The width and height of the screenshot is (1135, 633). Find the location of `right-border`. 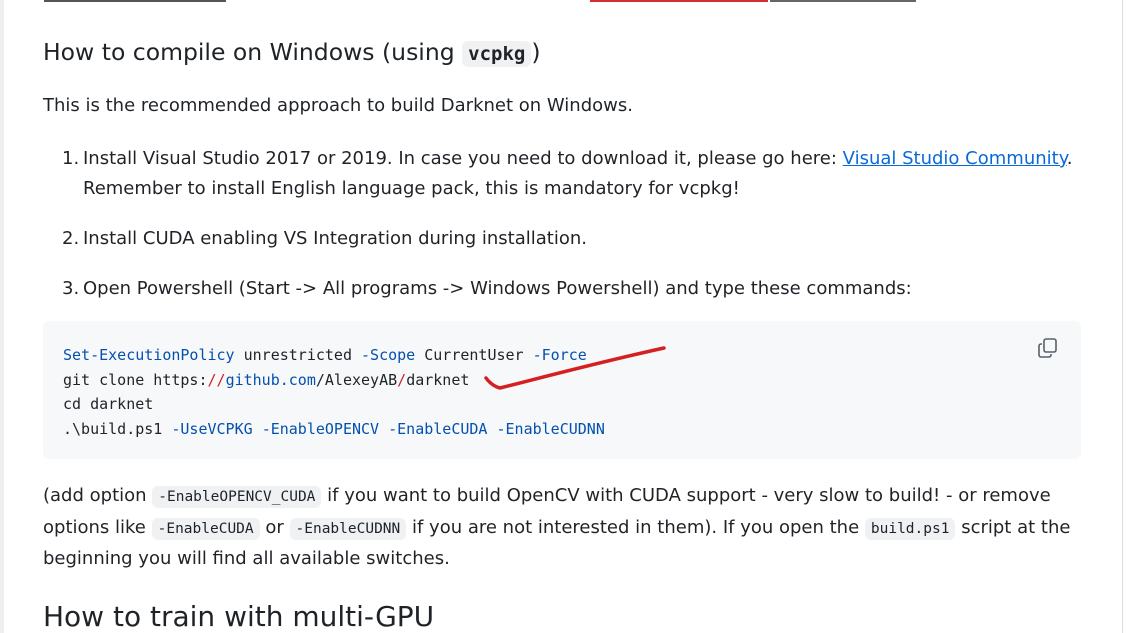

right-border is located at coordinates (1122, 316).